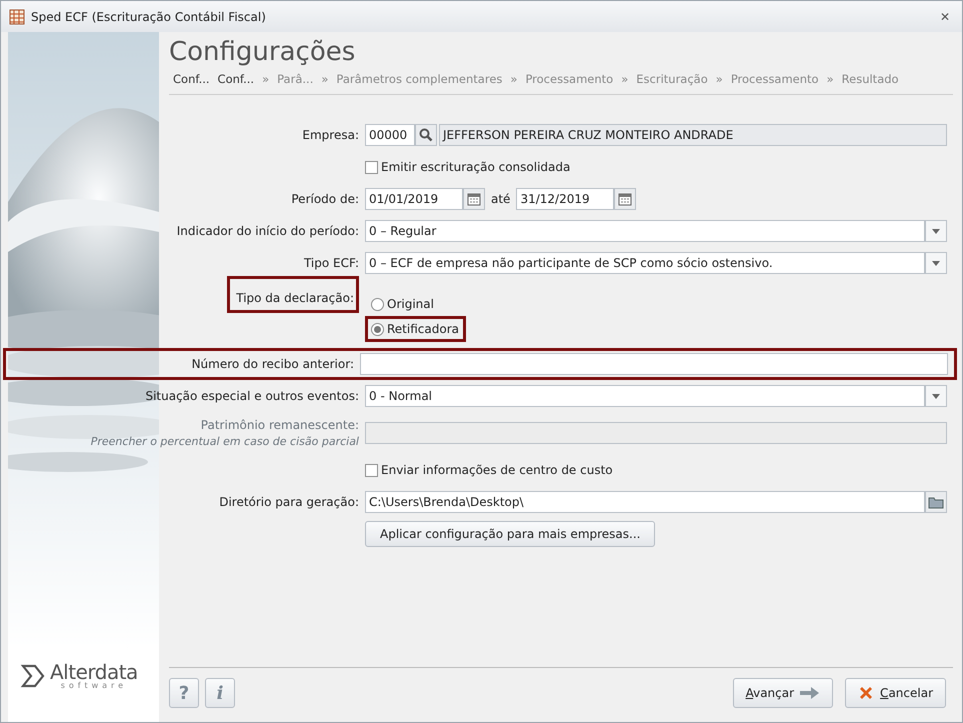  I want to click on field-label: Patrimônio remanescente:, so click(279, 425).